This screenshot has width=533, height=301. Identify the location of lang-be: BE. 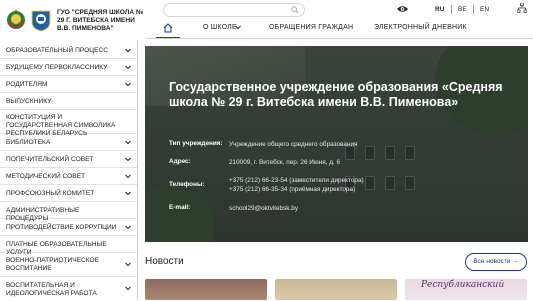
(462, 9).